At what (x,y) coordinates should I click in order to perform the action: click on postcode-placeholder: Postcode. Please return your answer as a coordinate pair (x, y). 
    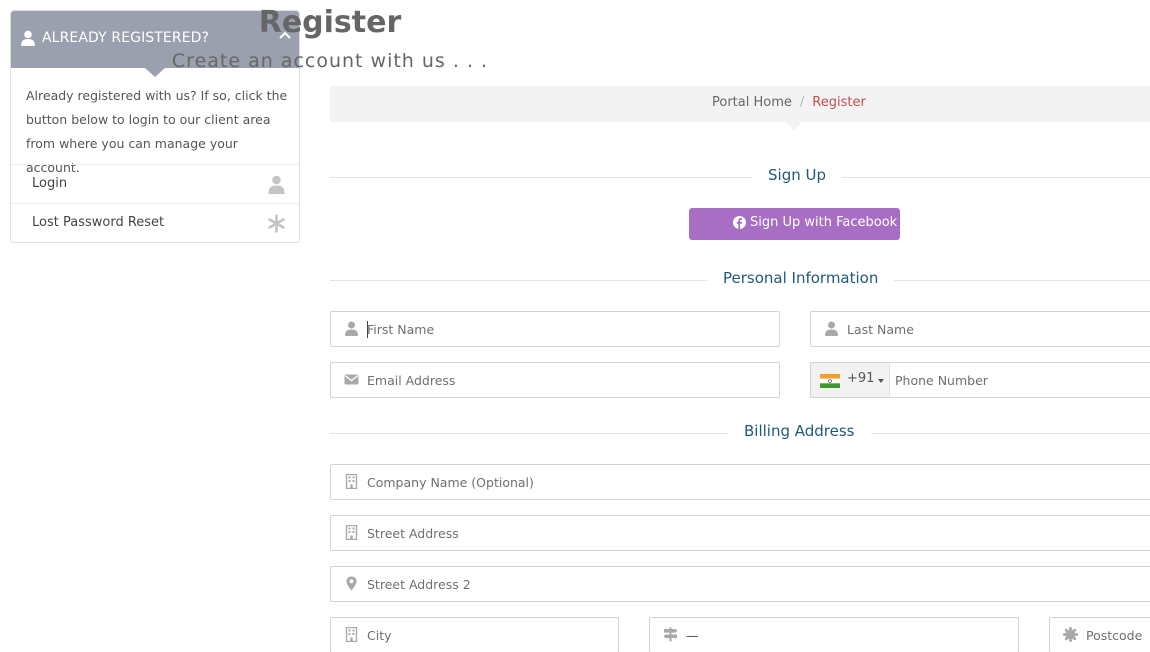
    Looking at the image, I should click on (1114, 635).